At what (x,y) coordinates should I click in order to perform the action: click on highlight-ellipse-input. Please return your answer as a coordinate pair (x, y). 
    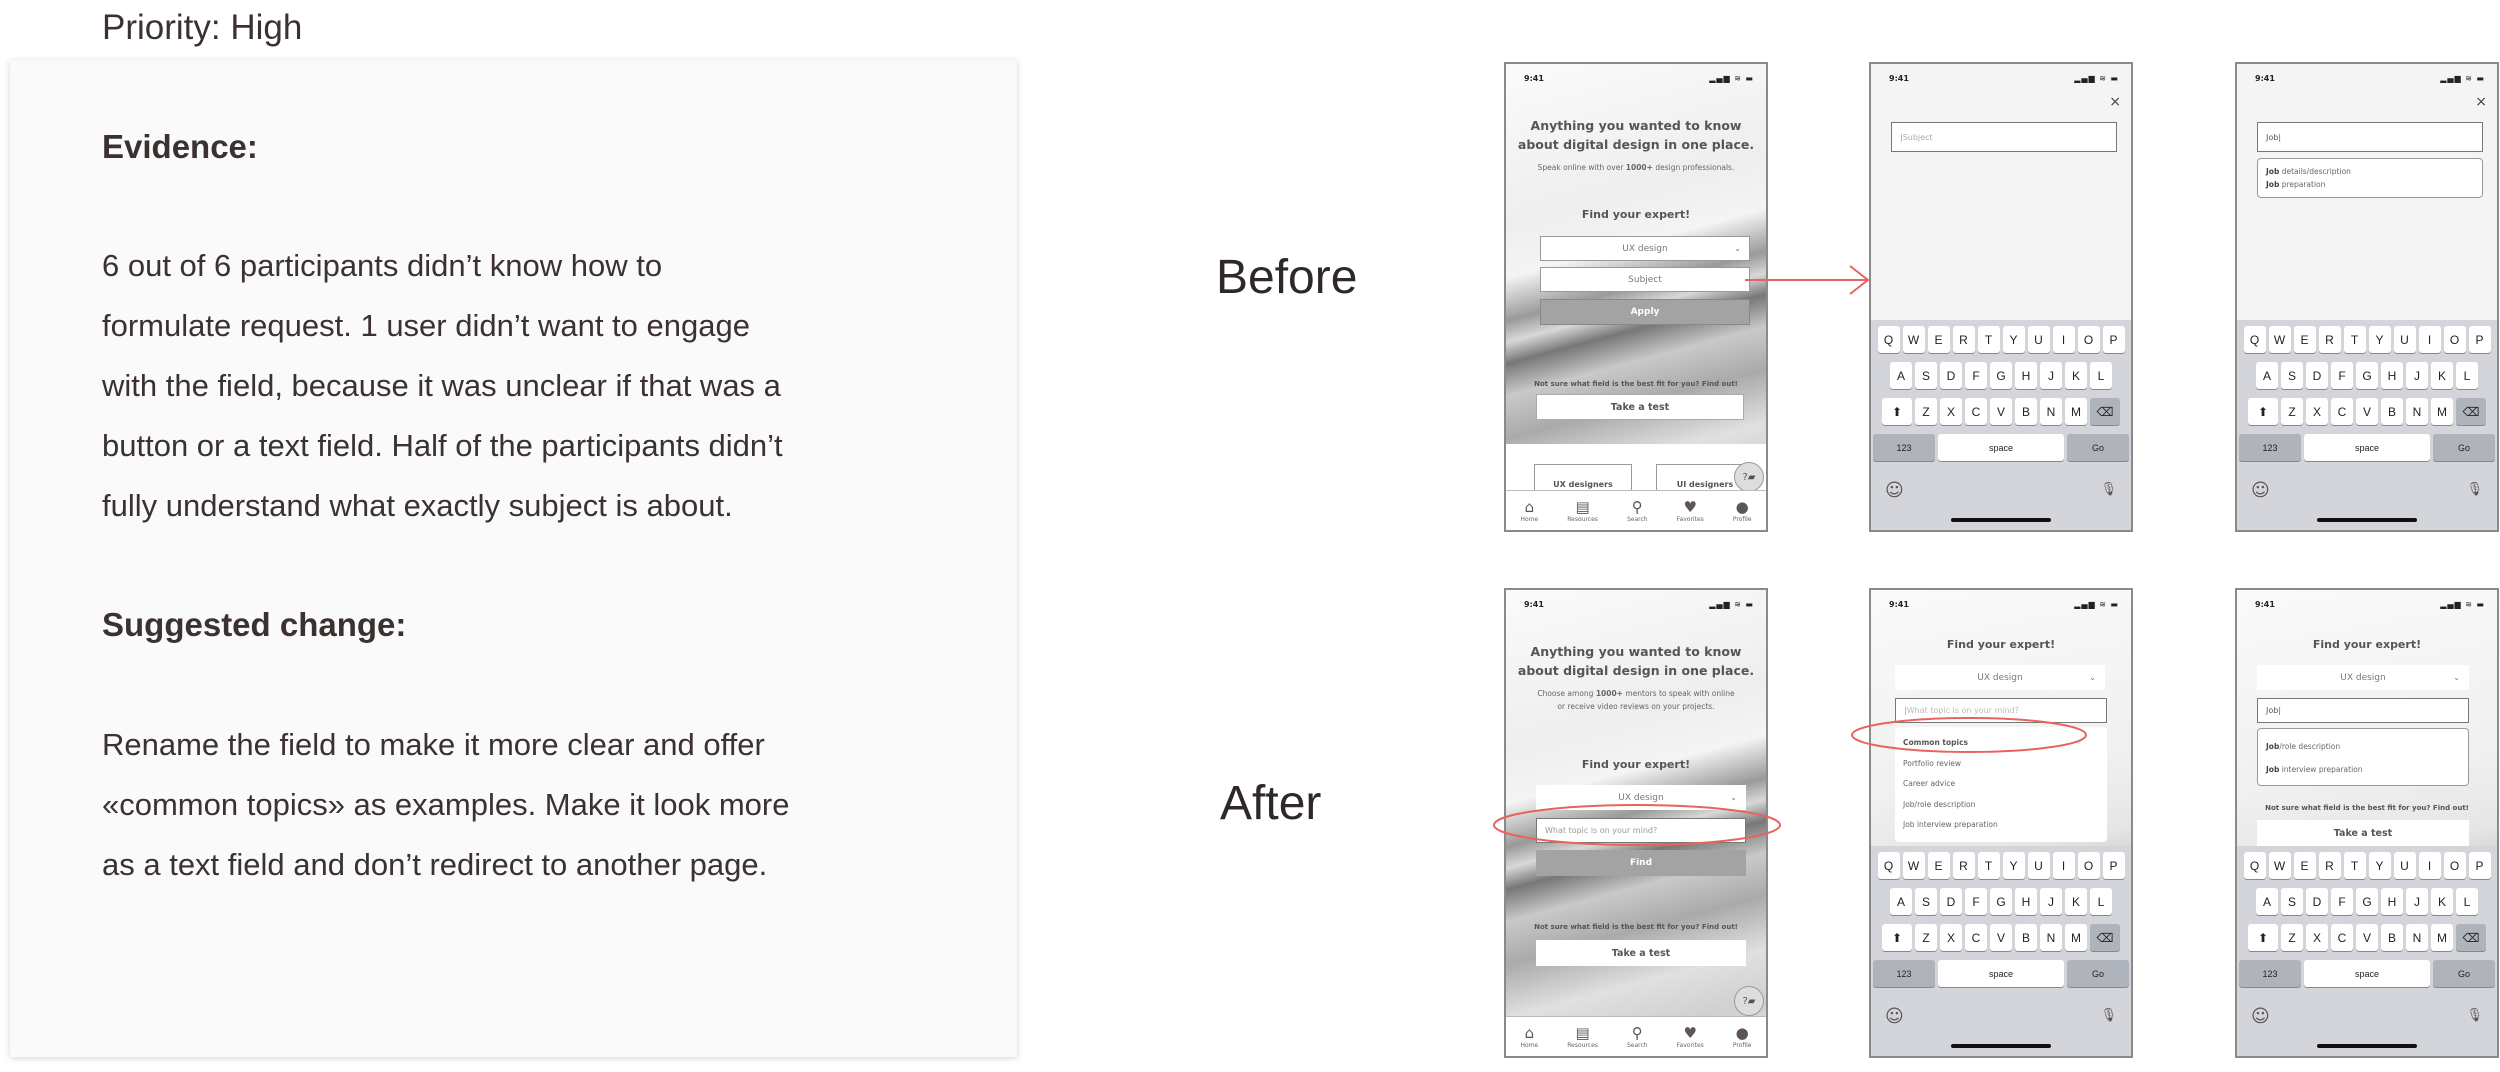
    Looking at the image, I should click on (1637, 825).